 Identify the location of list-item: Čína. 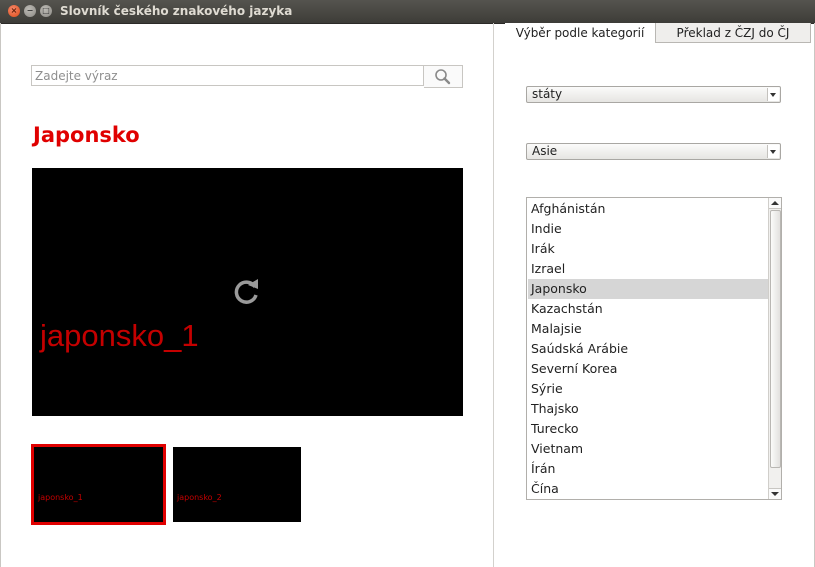
(648, 489).